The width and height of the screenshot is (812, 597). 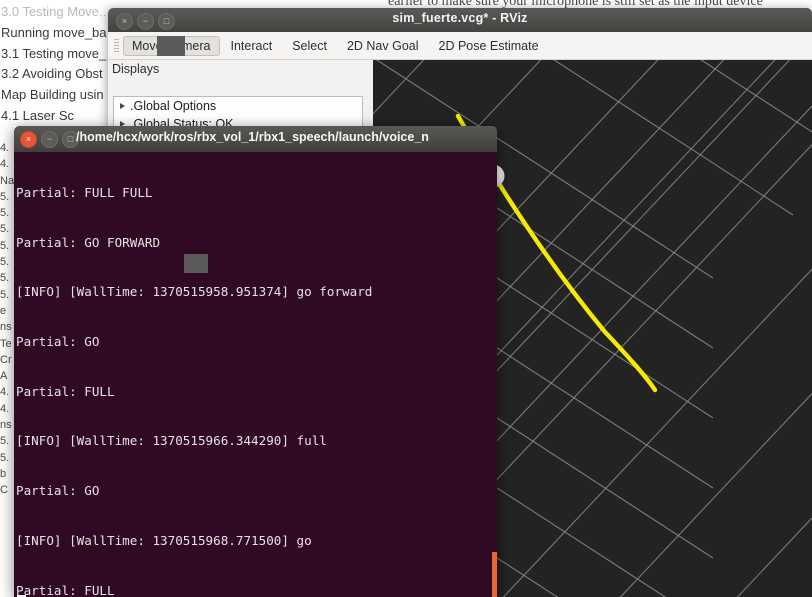 What do you see at coordinates (84, 193) in the screenshot?
I see `terminal-line: Partial: FULL FULL` at bounding box center [84, 193].